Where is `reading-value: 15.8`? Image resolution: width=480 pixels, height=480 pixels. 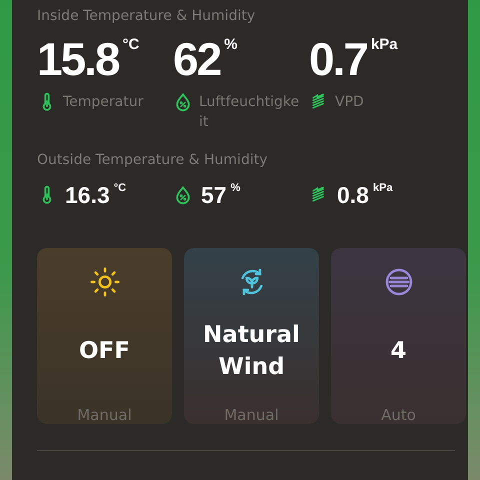
reading-value: 15.8 is located at coordinates (78, 59).